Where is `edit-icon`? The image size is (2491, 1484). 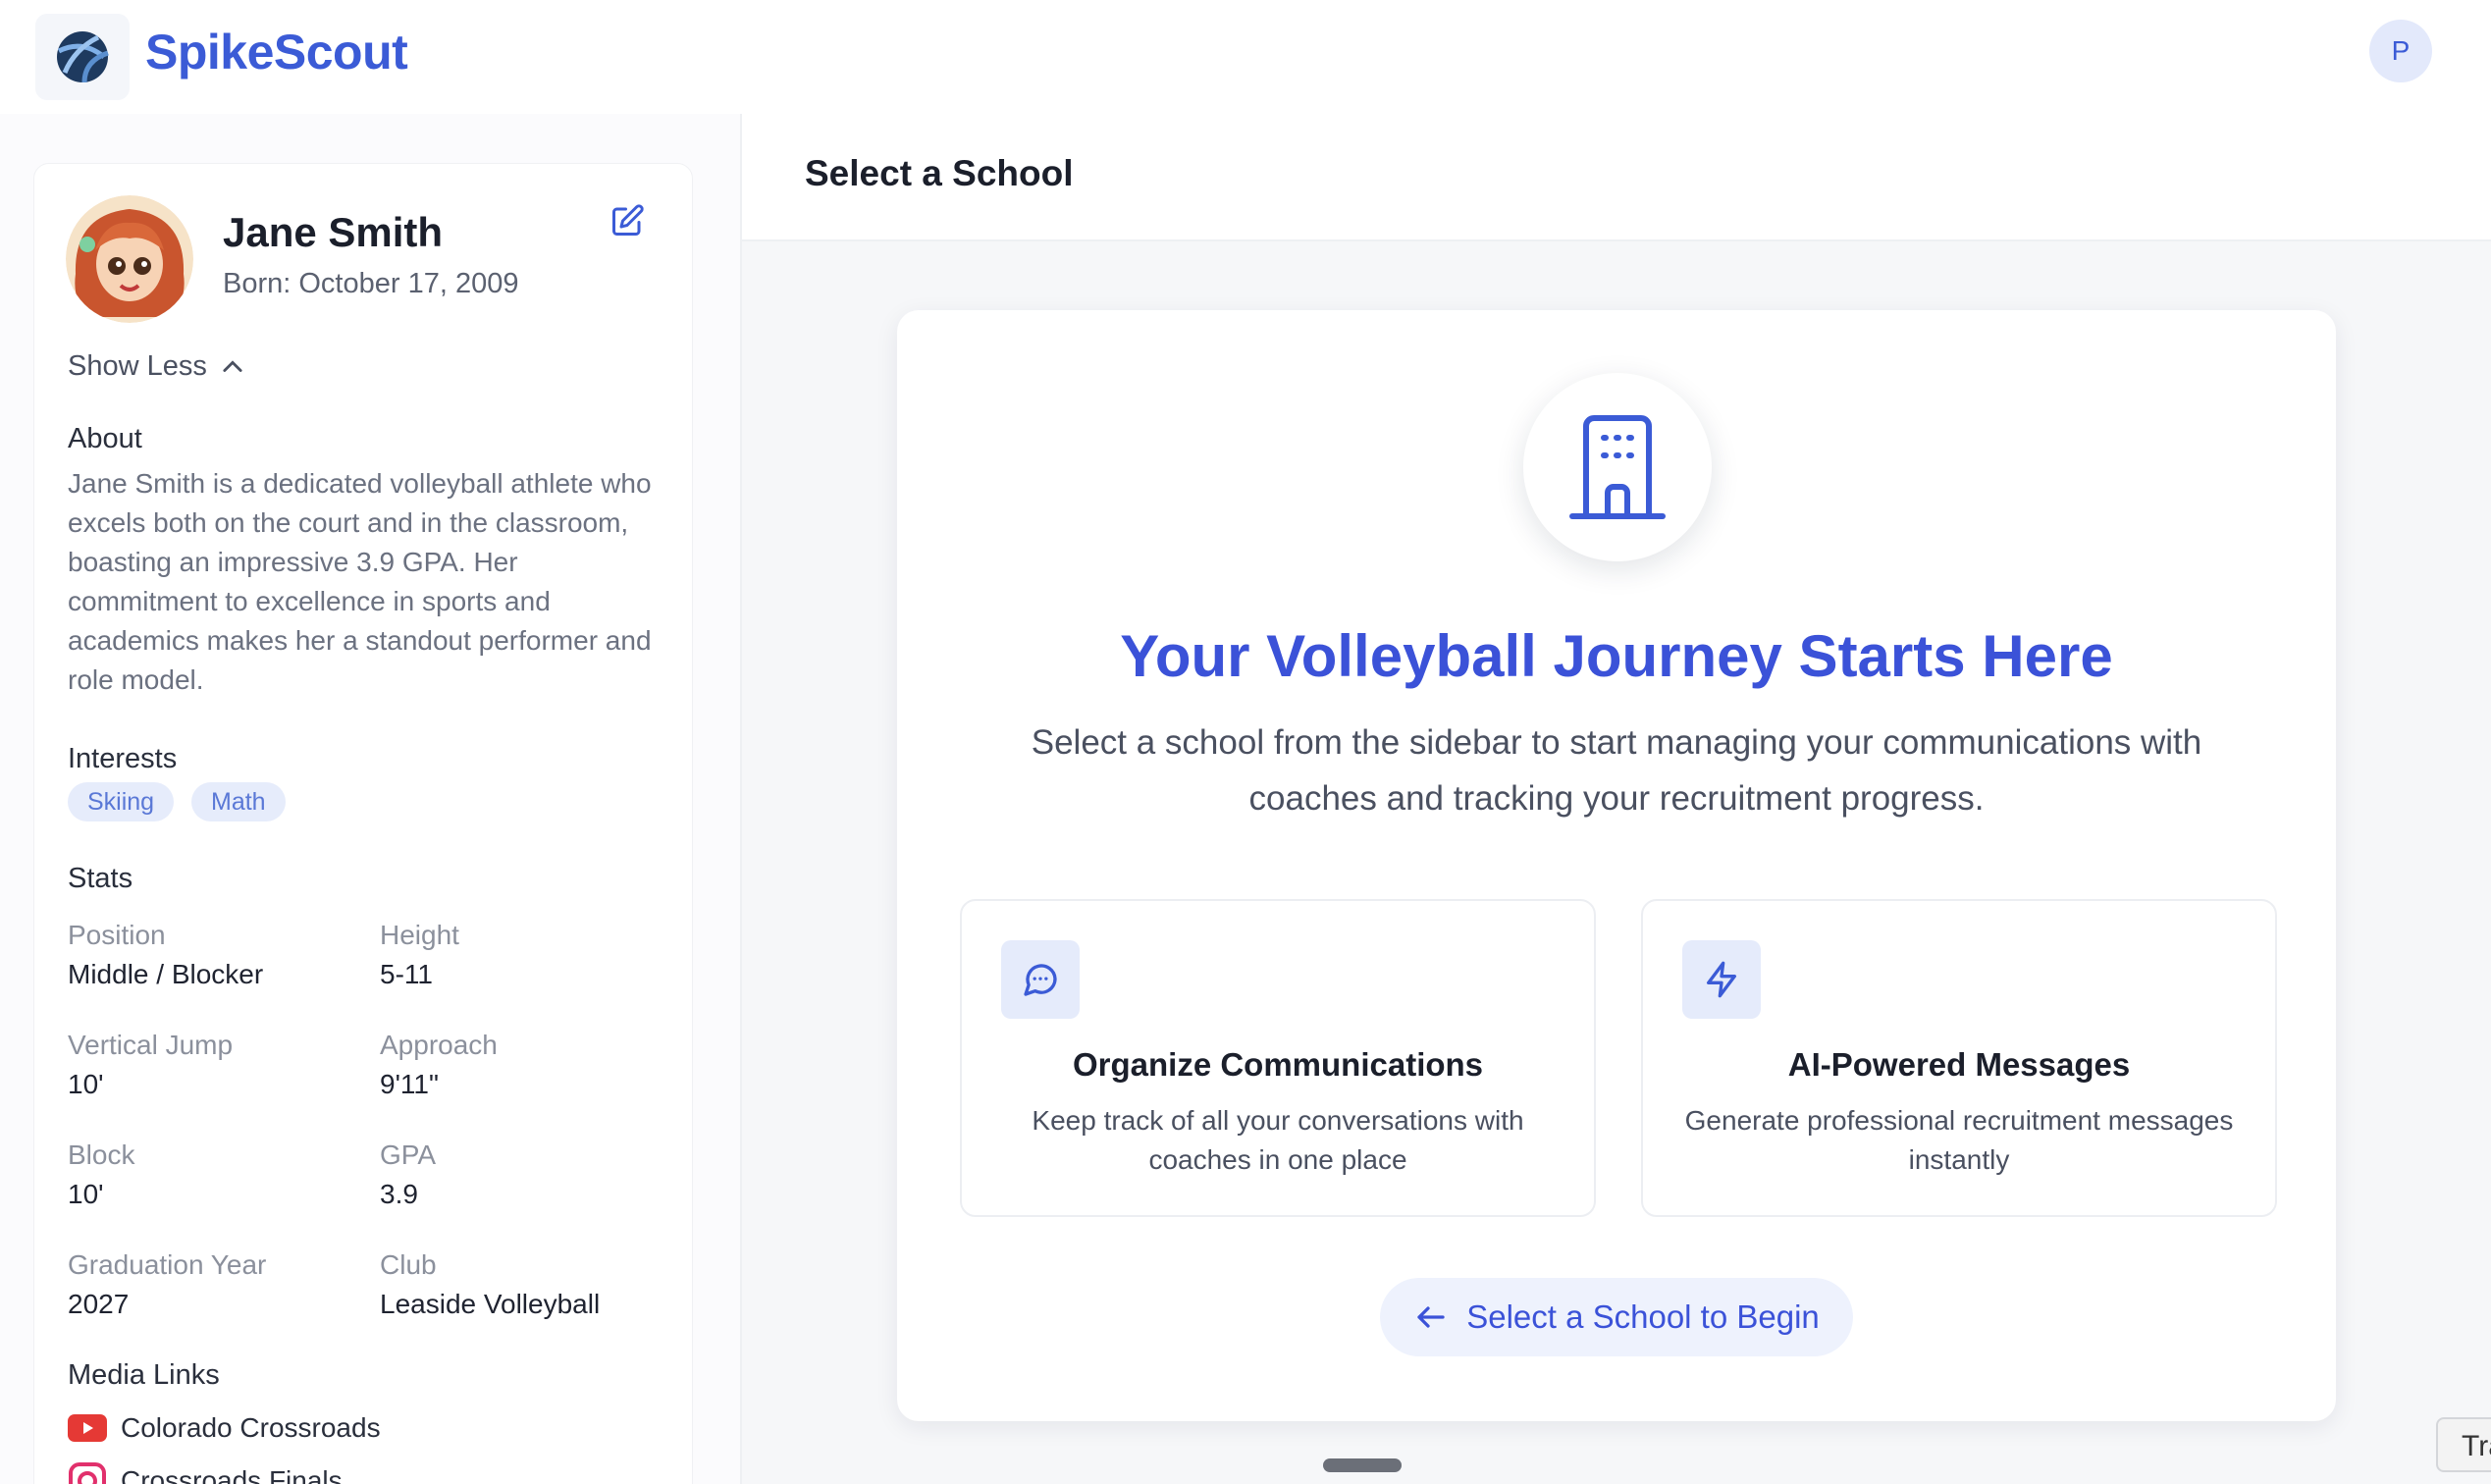 edit-icon is located at coordinates (628, 220).